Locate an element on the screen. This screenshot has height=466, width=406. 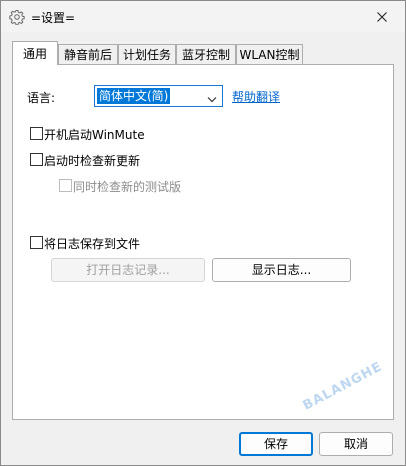
tab-mute-events: 静音前后 is located at coordinates (88, 54).